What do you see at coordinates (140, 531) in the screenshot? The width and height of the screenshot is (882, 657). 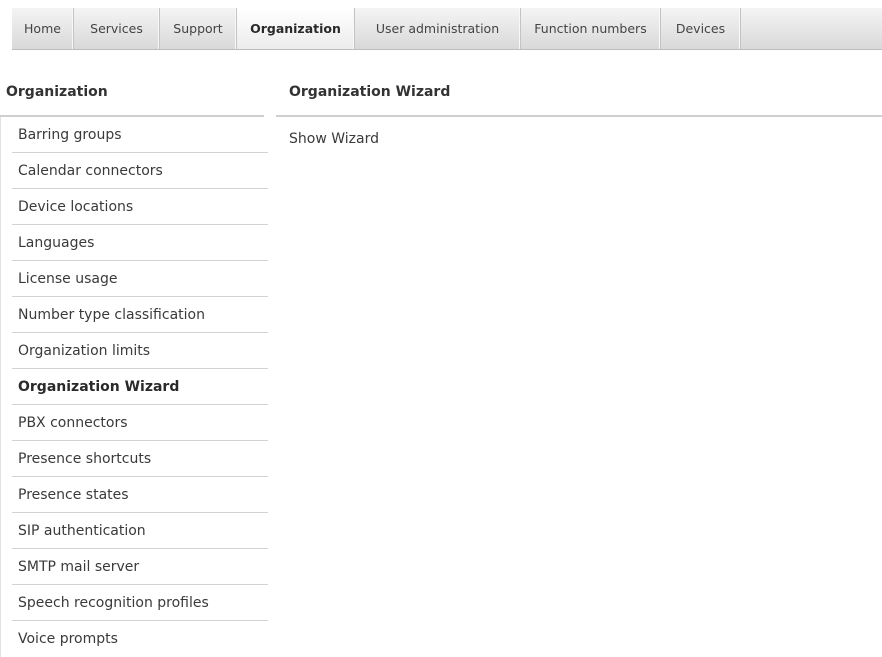 I see `sidebar-item-sip-authentication: SIP authentication` at bounding box center [140, 531].